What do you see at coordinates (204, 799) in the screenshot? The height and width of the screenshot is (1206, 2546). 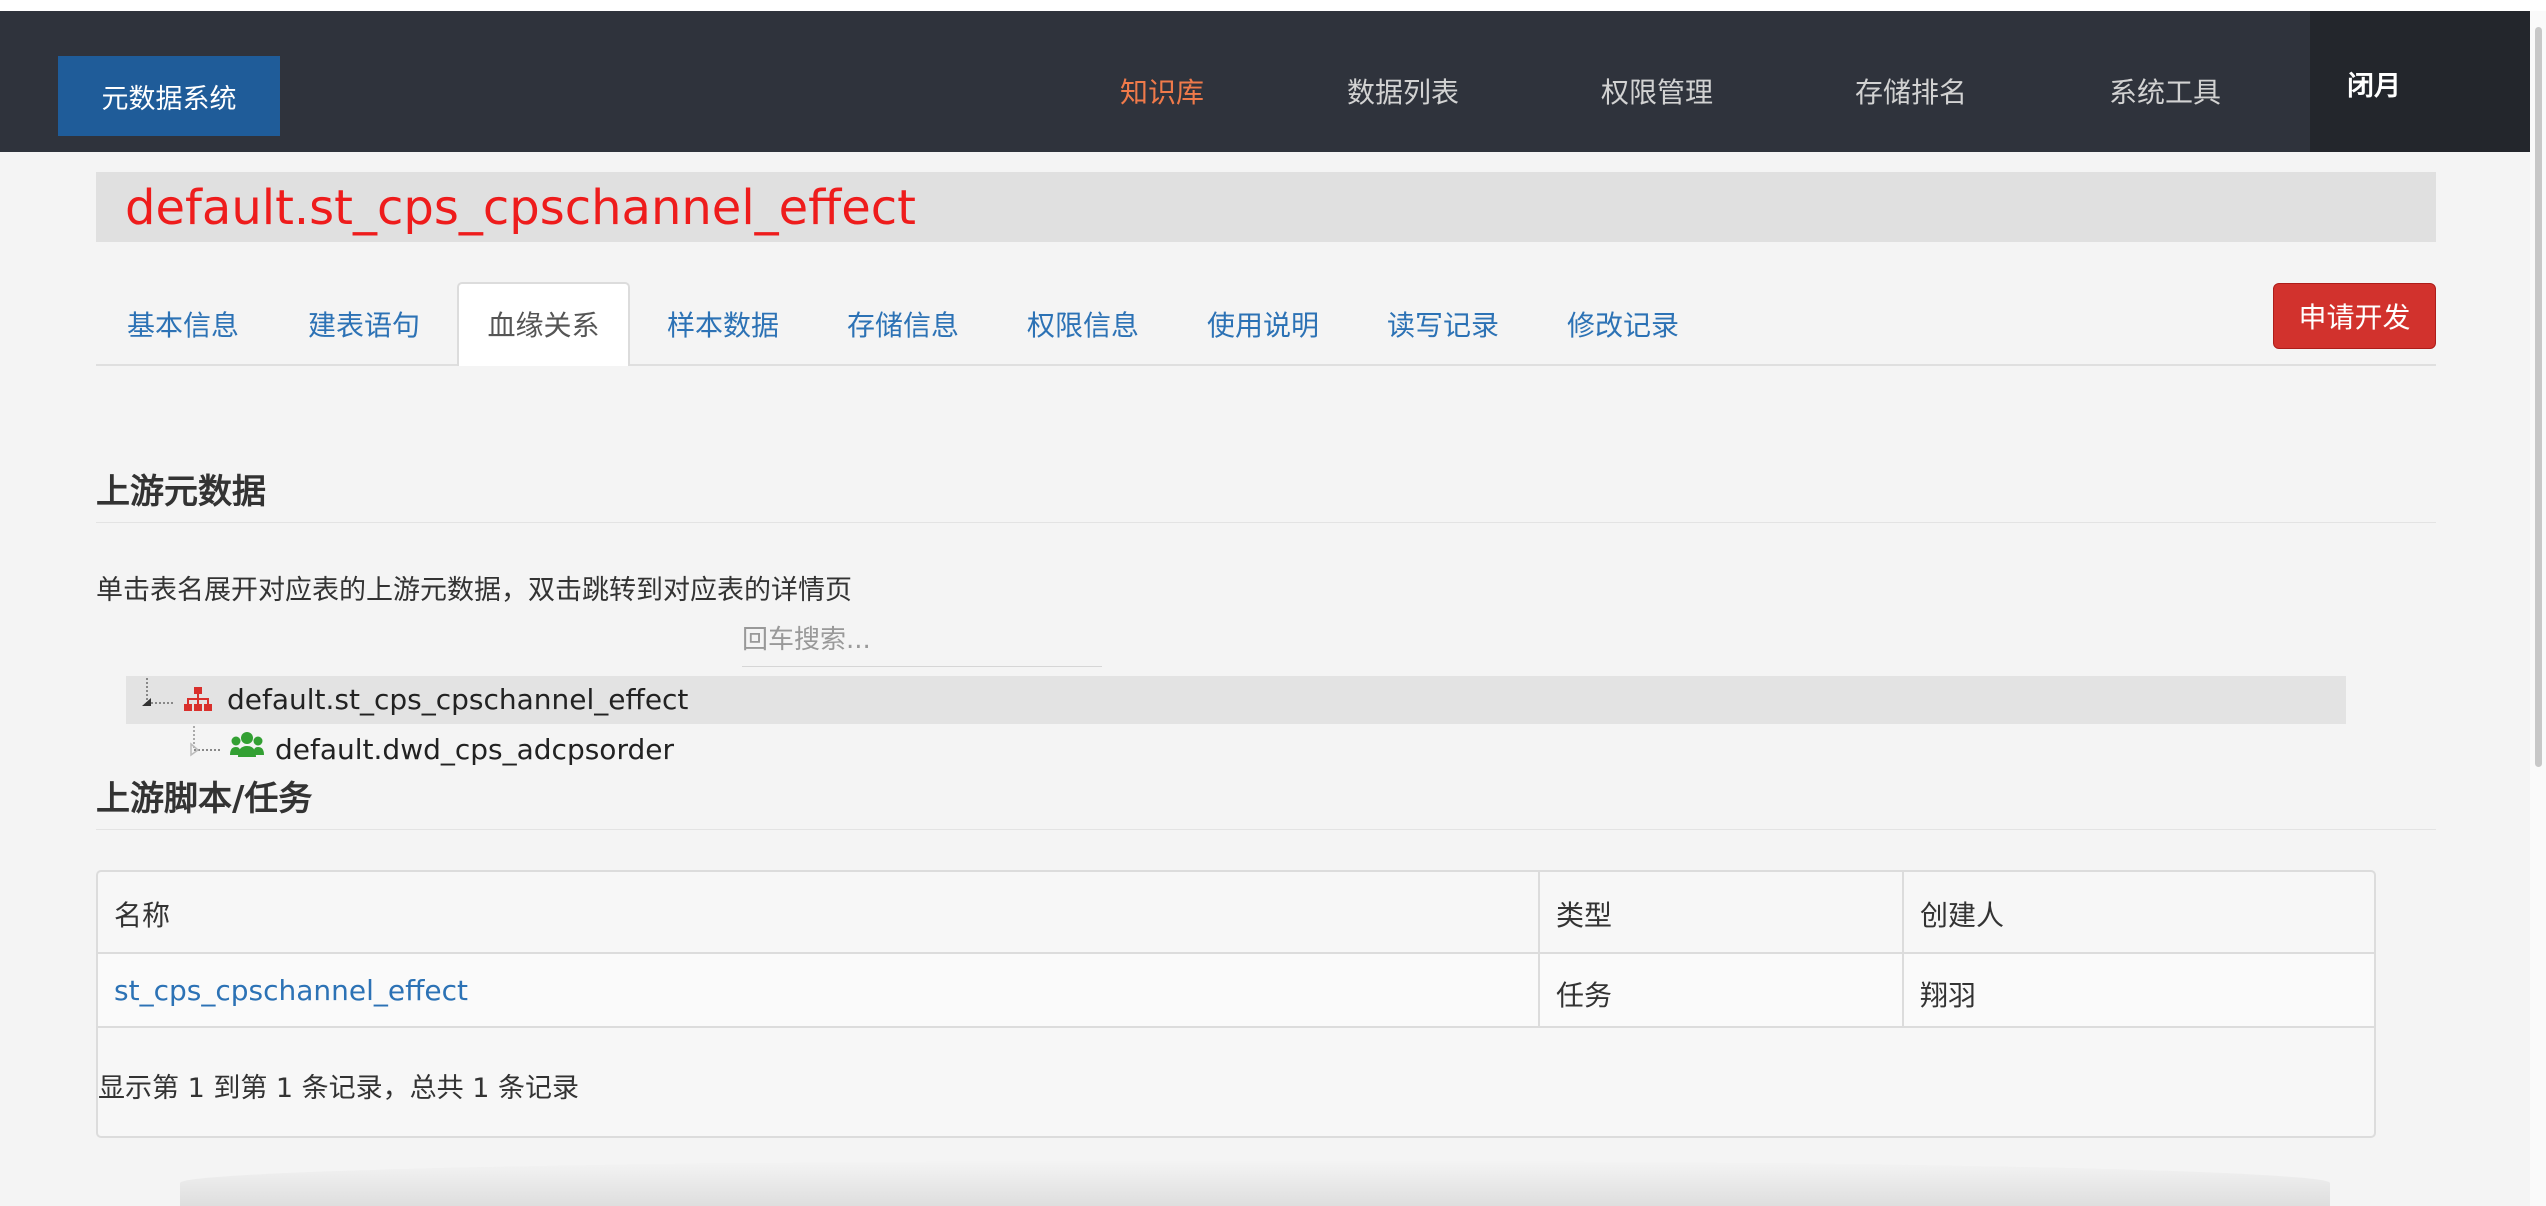 I see `upstream-tasks-heading: 上游脚本/任务` at bounding box center [204, 799].